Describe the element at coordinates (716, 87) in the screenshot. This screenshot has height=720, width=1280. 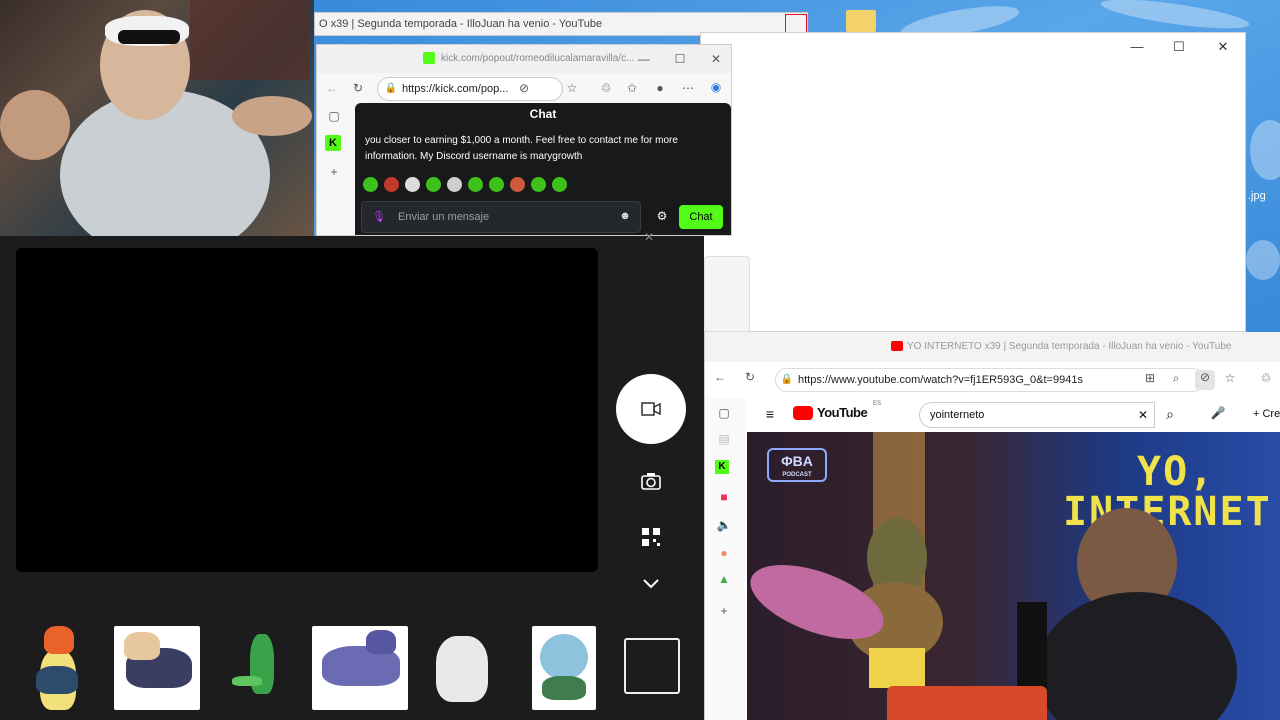
I see `copilot-icon: ◉` at that location.